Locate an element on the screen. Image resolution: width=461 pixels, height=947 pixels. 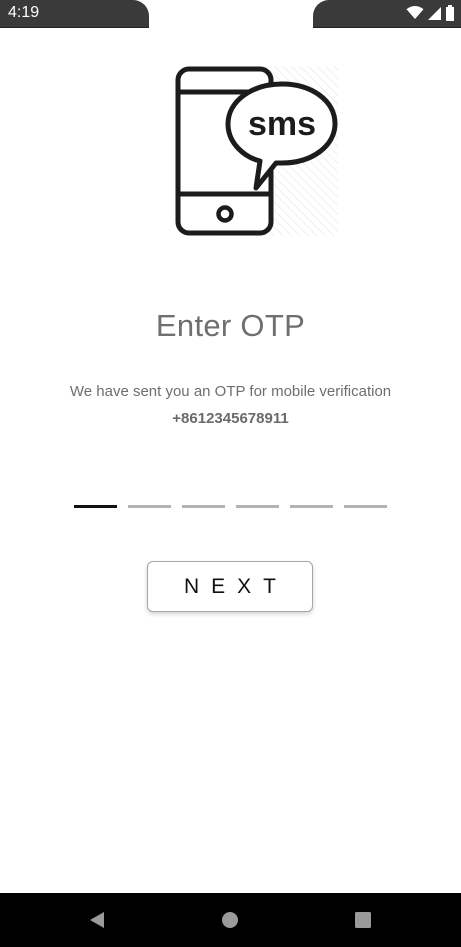
home-button is located at coordinates (230, 920).